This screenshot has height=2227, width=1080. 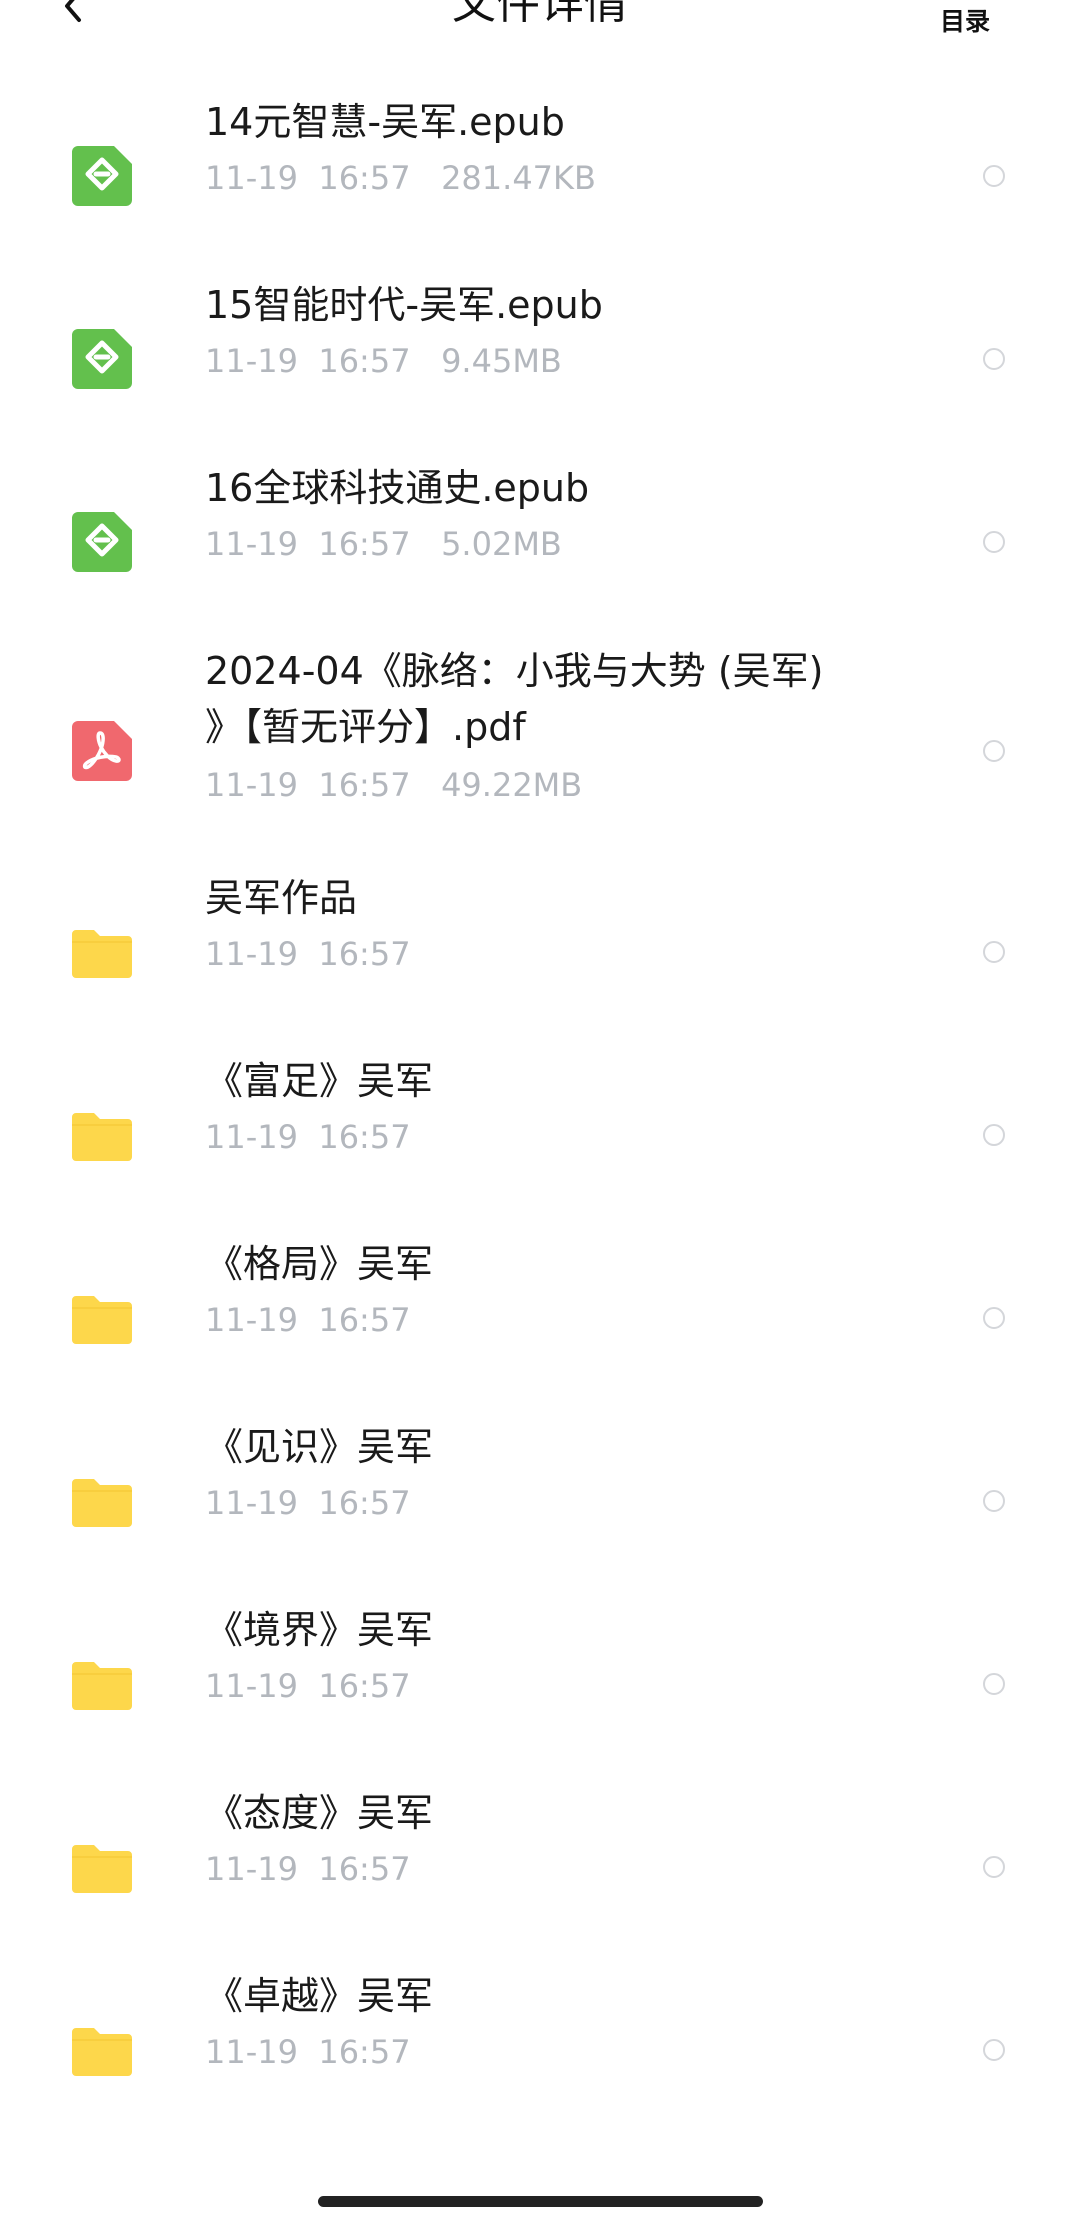 What do you see at coordinates (281, 898) in the screenshot?
I see `file-name: 吴军作品` at bounding box center [281, 898].